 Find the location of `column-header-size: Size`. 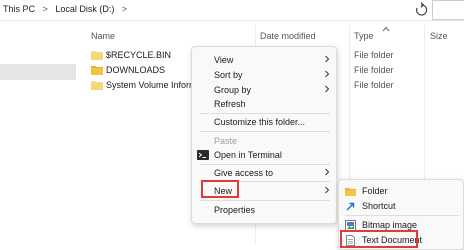

column-header-size: Size is located at coordinates (439, 36).